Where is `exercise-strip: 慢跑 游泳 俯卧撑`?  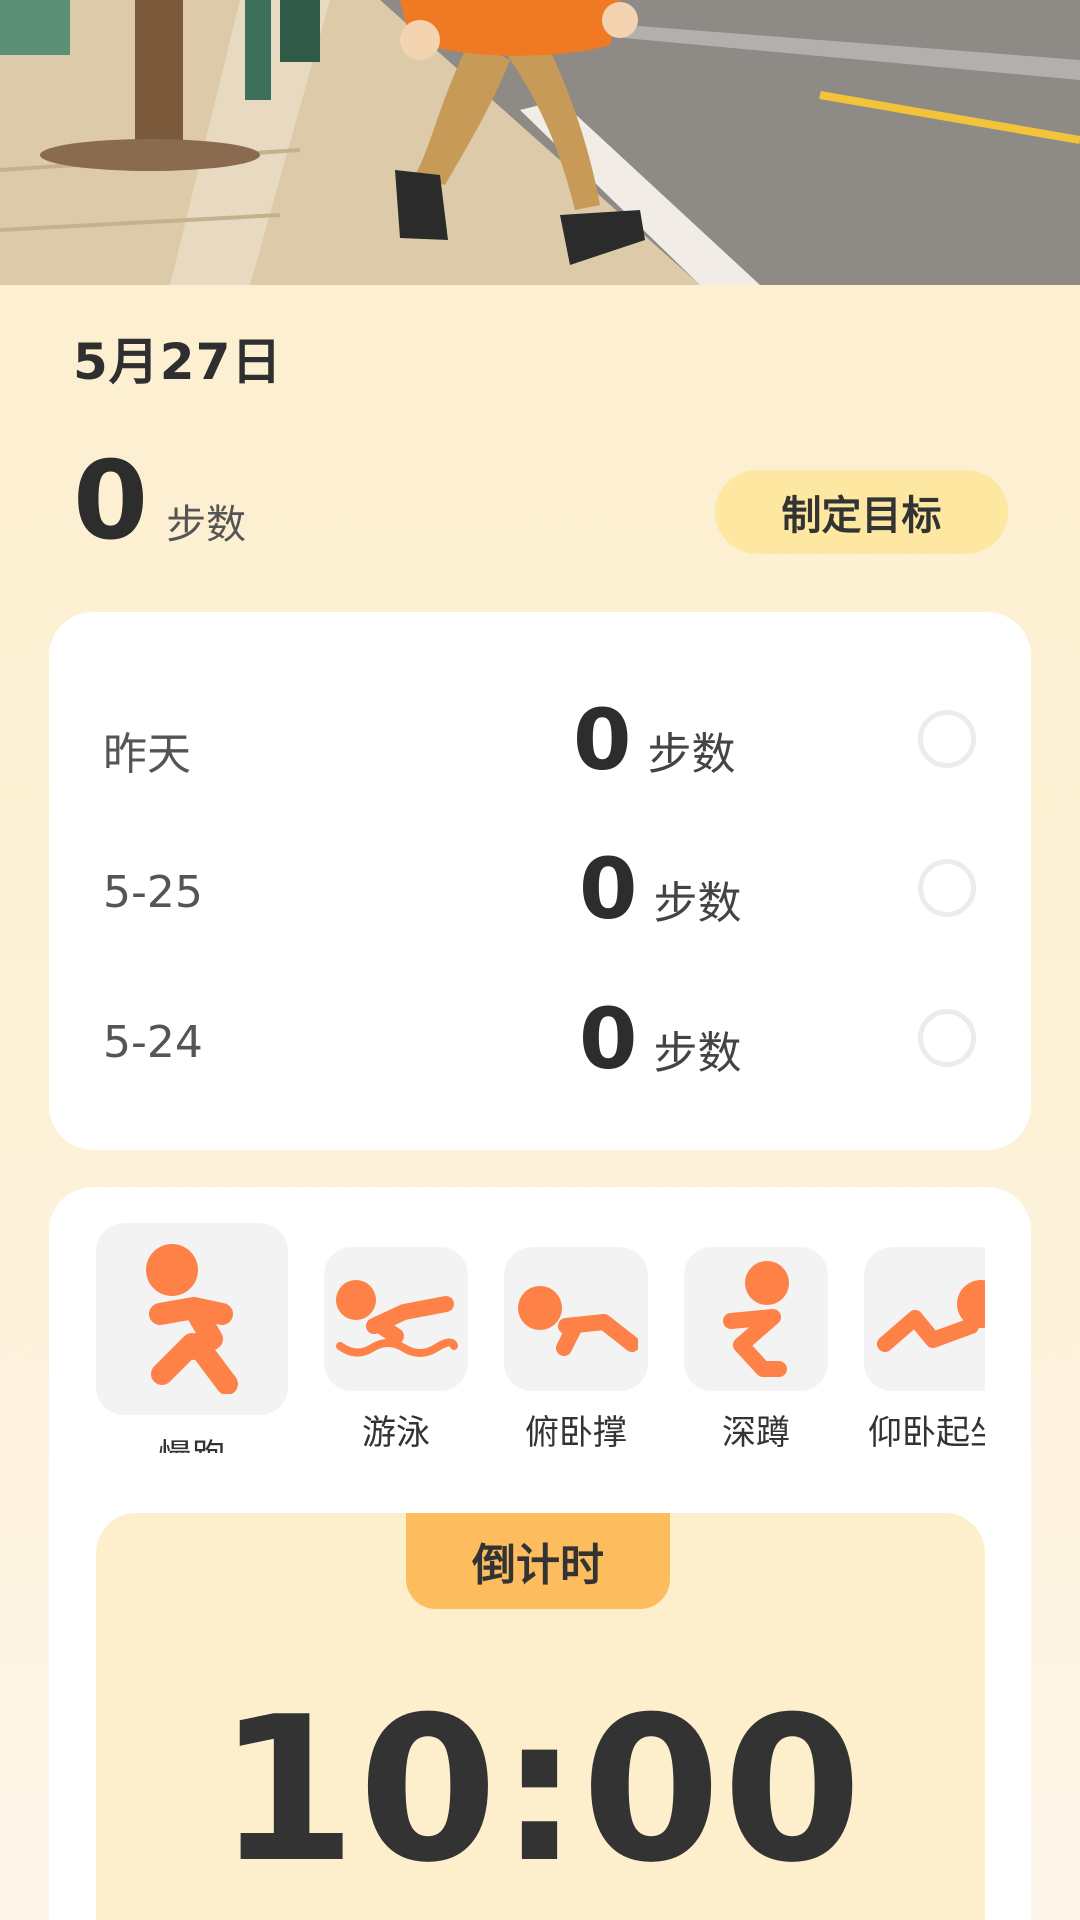 exercise-strip: 慢跑 游泳 俯卧撑 is located at coordinates (540, 1338).